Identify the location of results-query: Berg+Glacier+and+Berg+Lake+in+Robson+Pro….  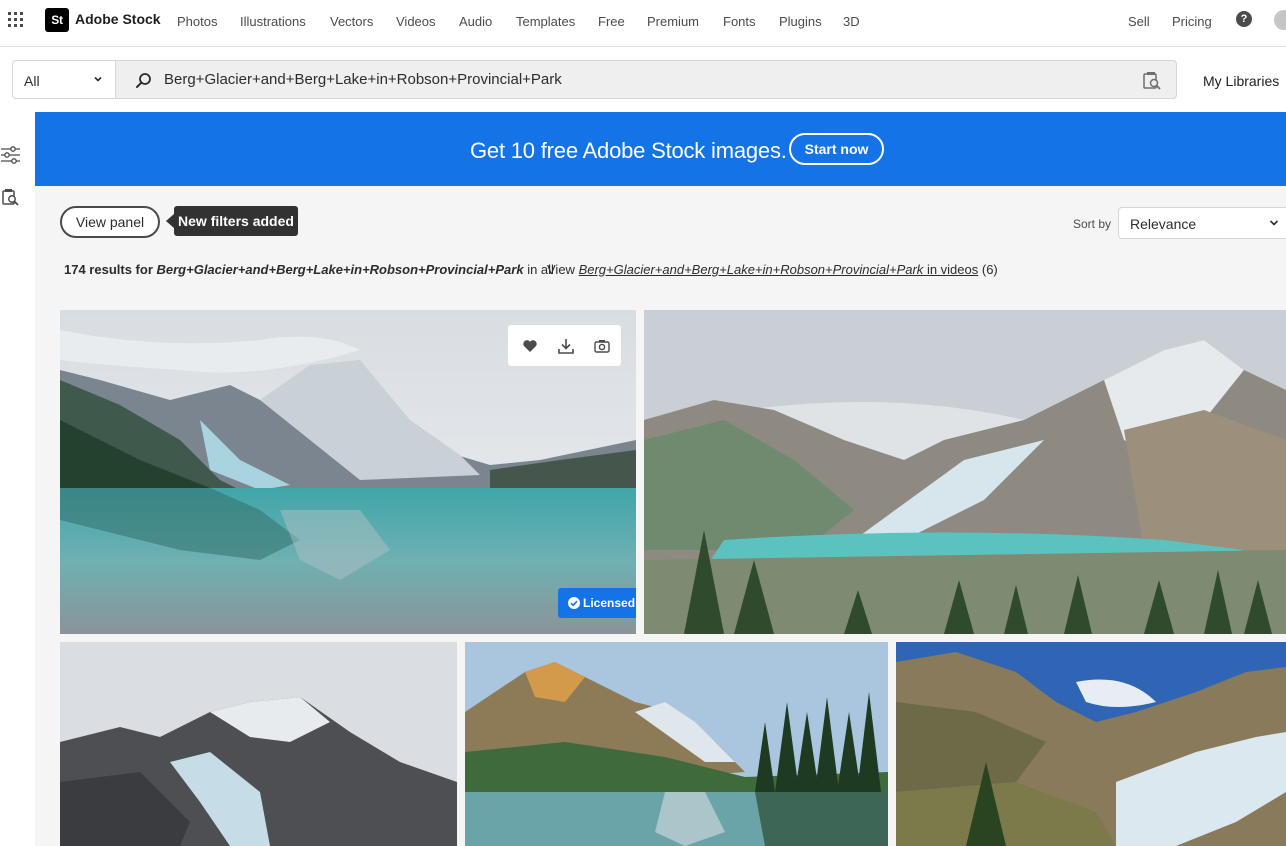
(340, 269).